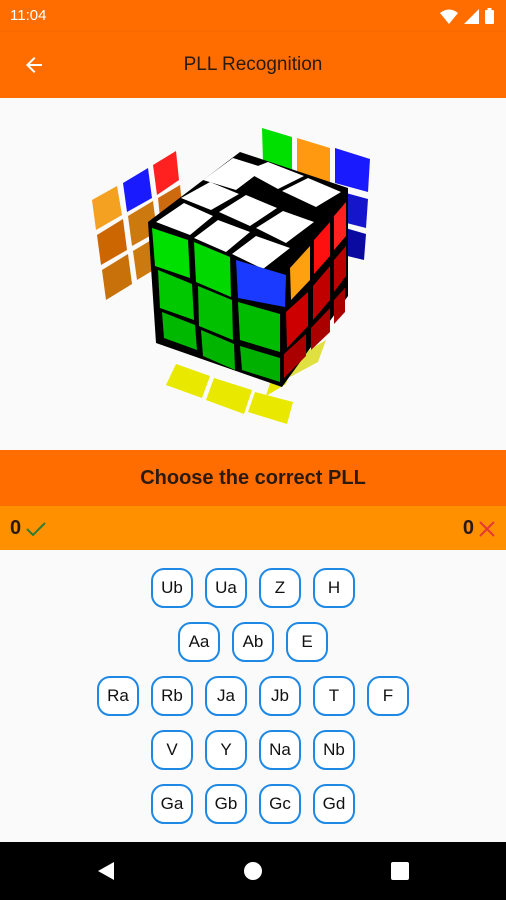 This screenshot has width=506, height=900. What do you see at coordinates (172, 804) in the screenshot?
I see `answer-button-ga: Ga` at bounding box center [172, 804].